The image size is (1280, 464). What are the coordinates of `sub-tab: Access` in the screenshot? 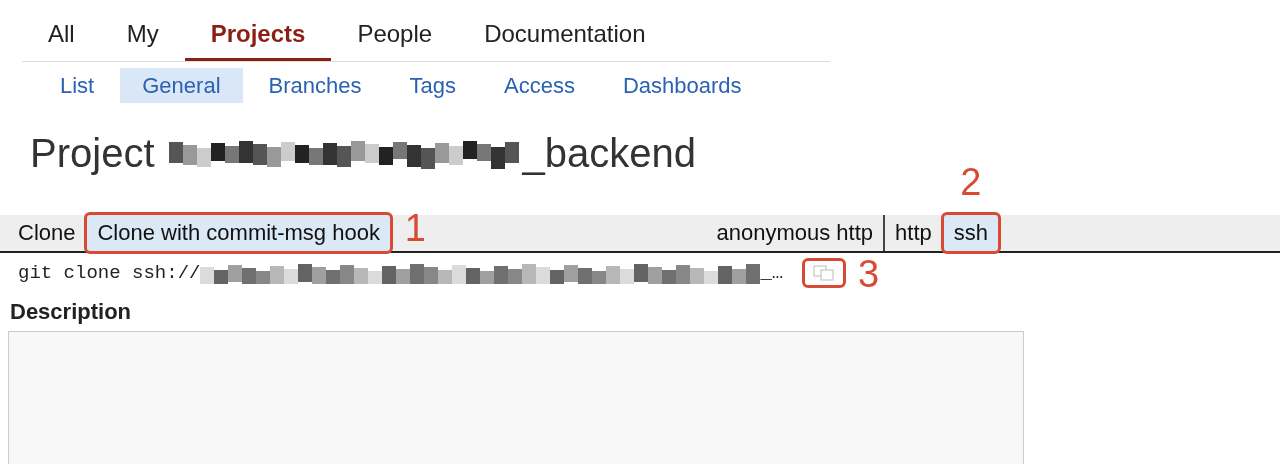 It's located at (539, 85).